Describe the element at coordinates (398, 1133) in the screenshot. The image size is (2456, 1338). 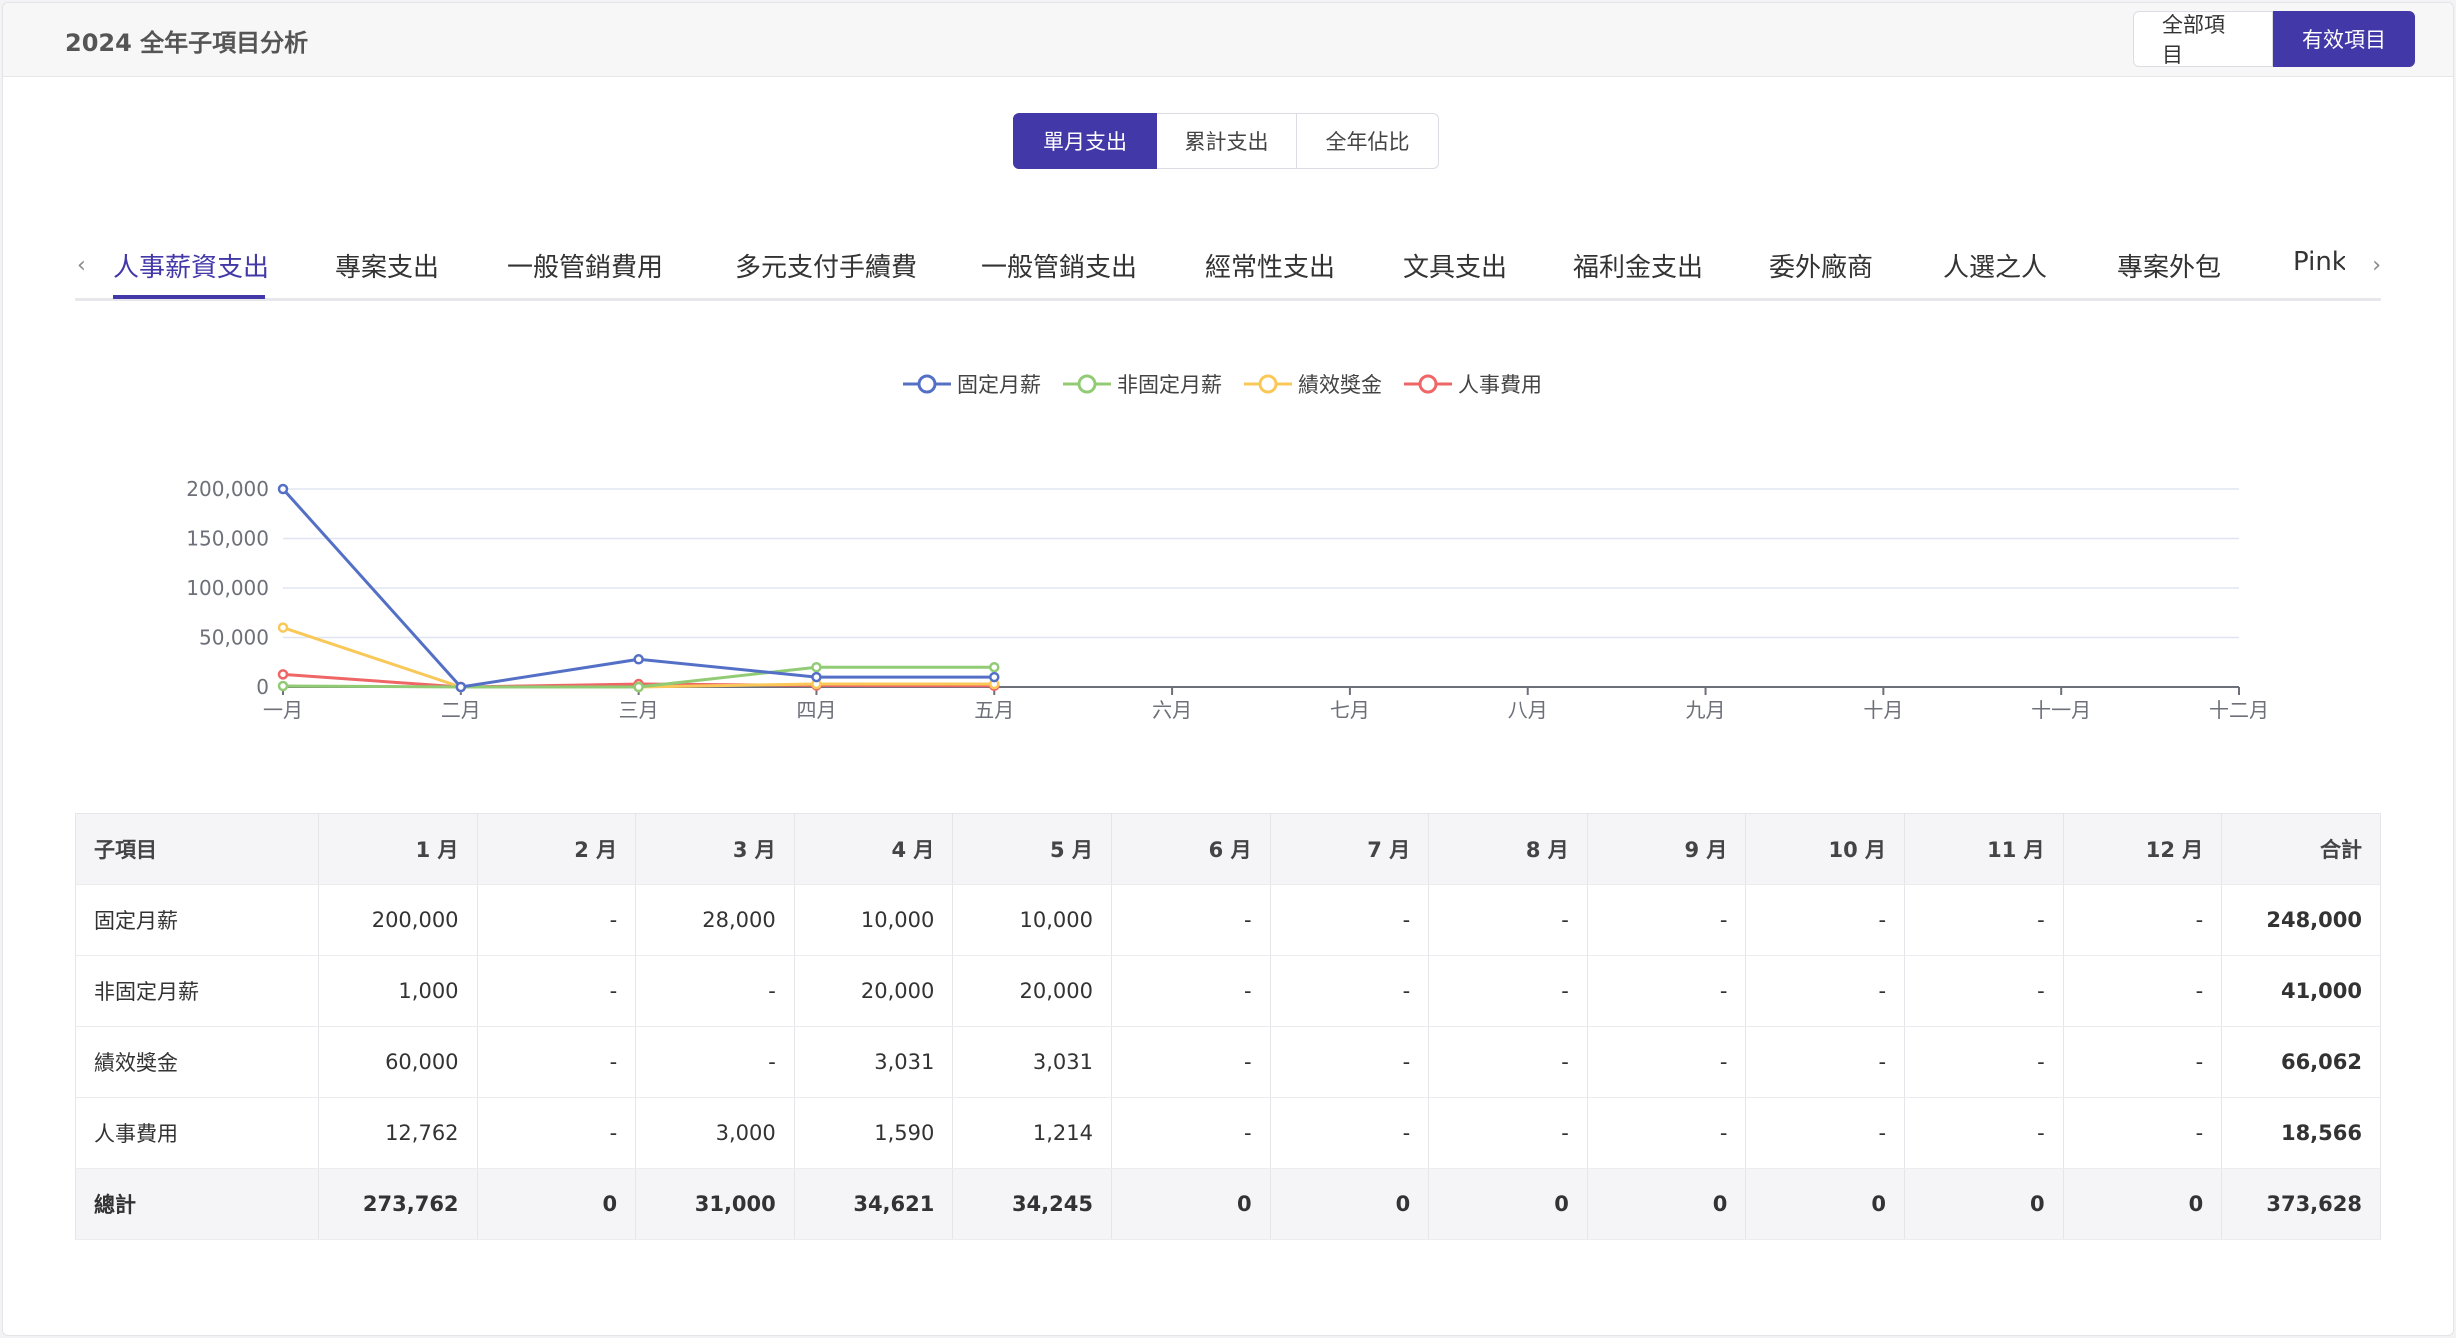
I see `table-cell: 12,762` at that location.